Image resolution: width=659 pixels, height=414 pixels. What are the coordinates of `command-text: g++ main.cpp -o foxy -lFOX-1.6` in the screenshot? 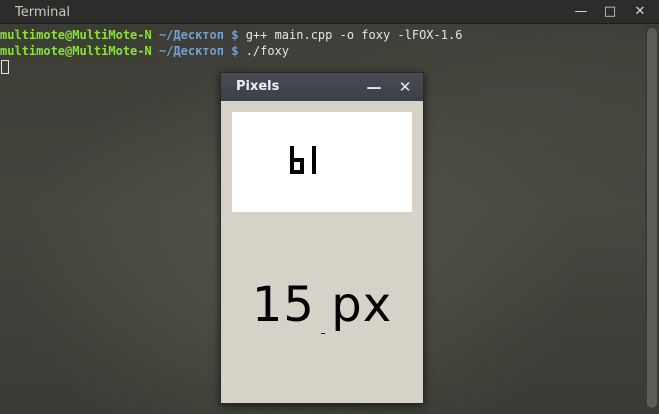 It's located at (354, 35).